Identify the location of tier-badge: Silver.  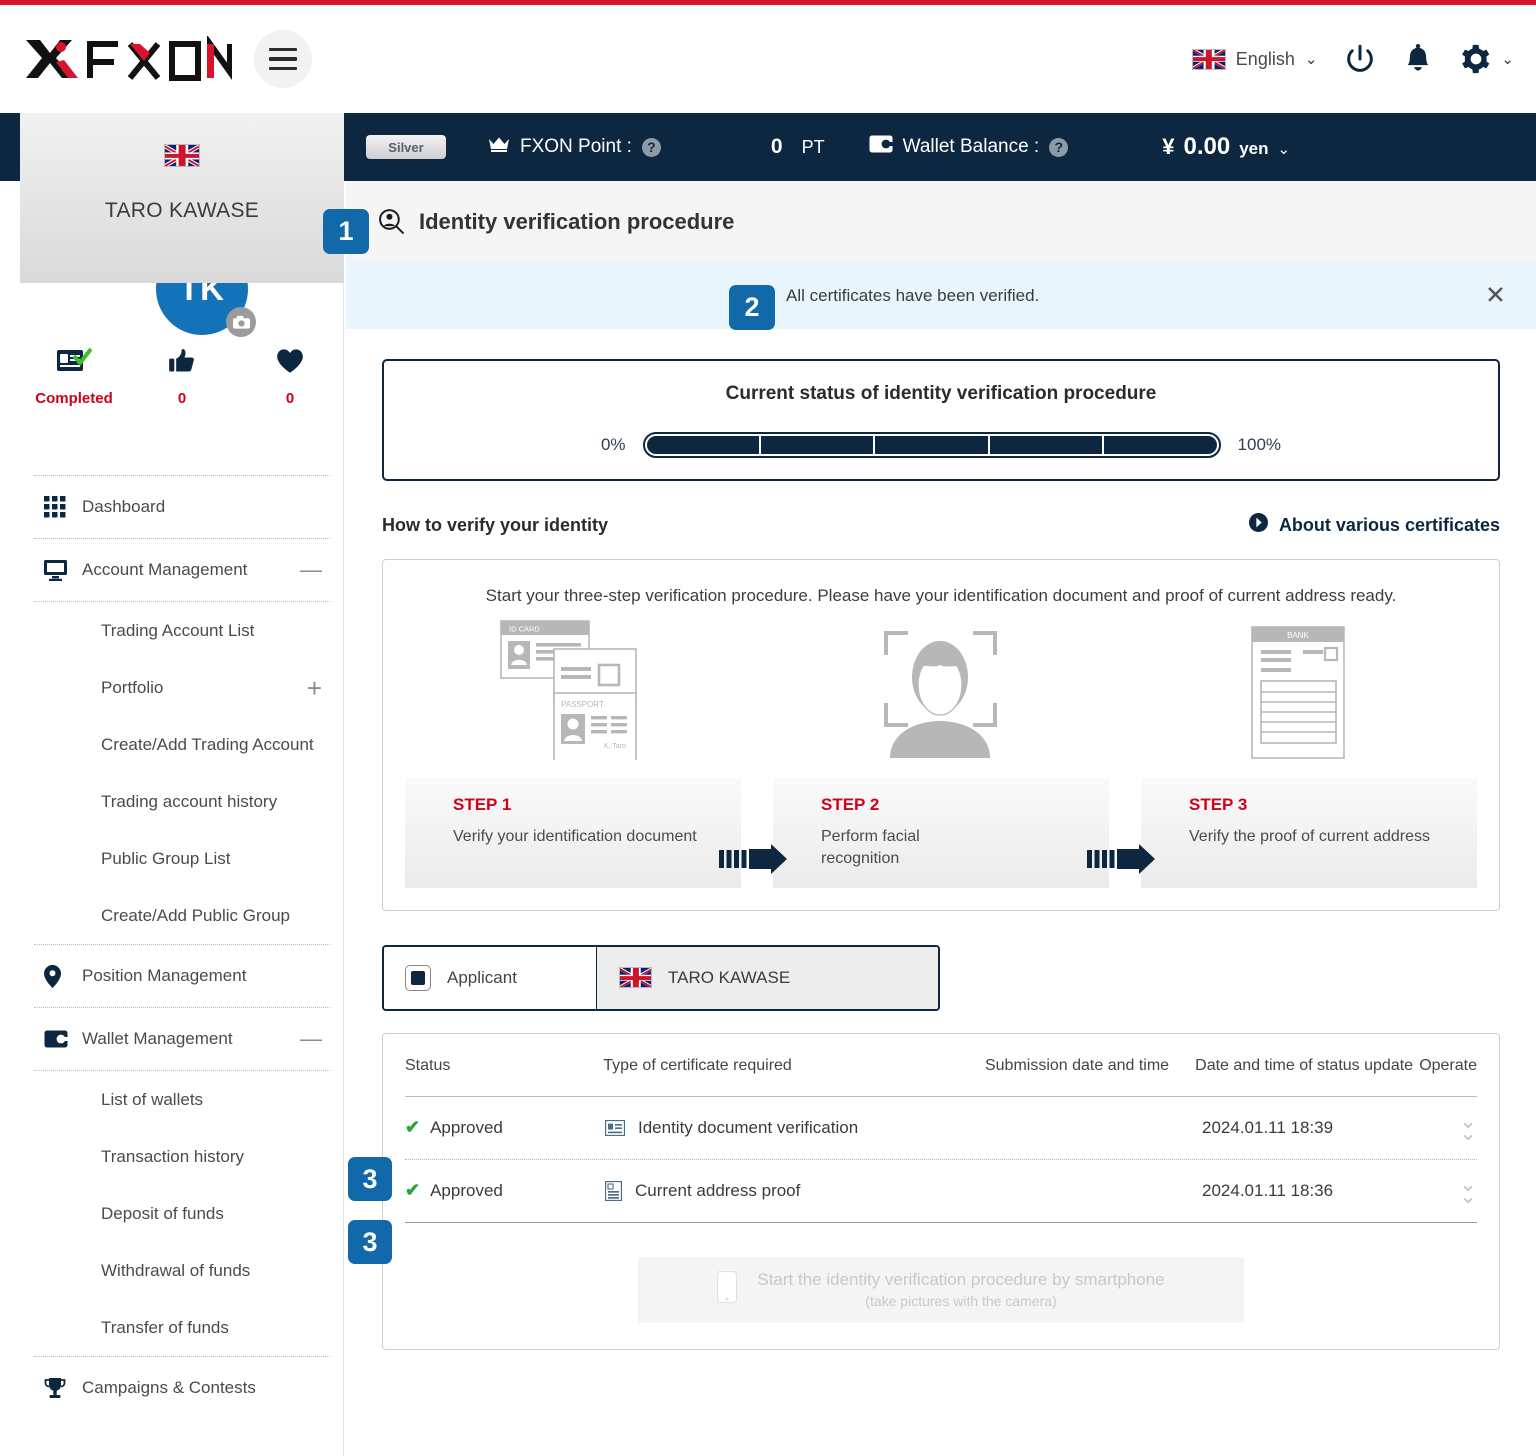
(406, 147).